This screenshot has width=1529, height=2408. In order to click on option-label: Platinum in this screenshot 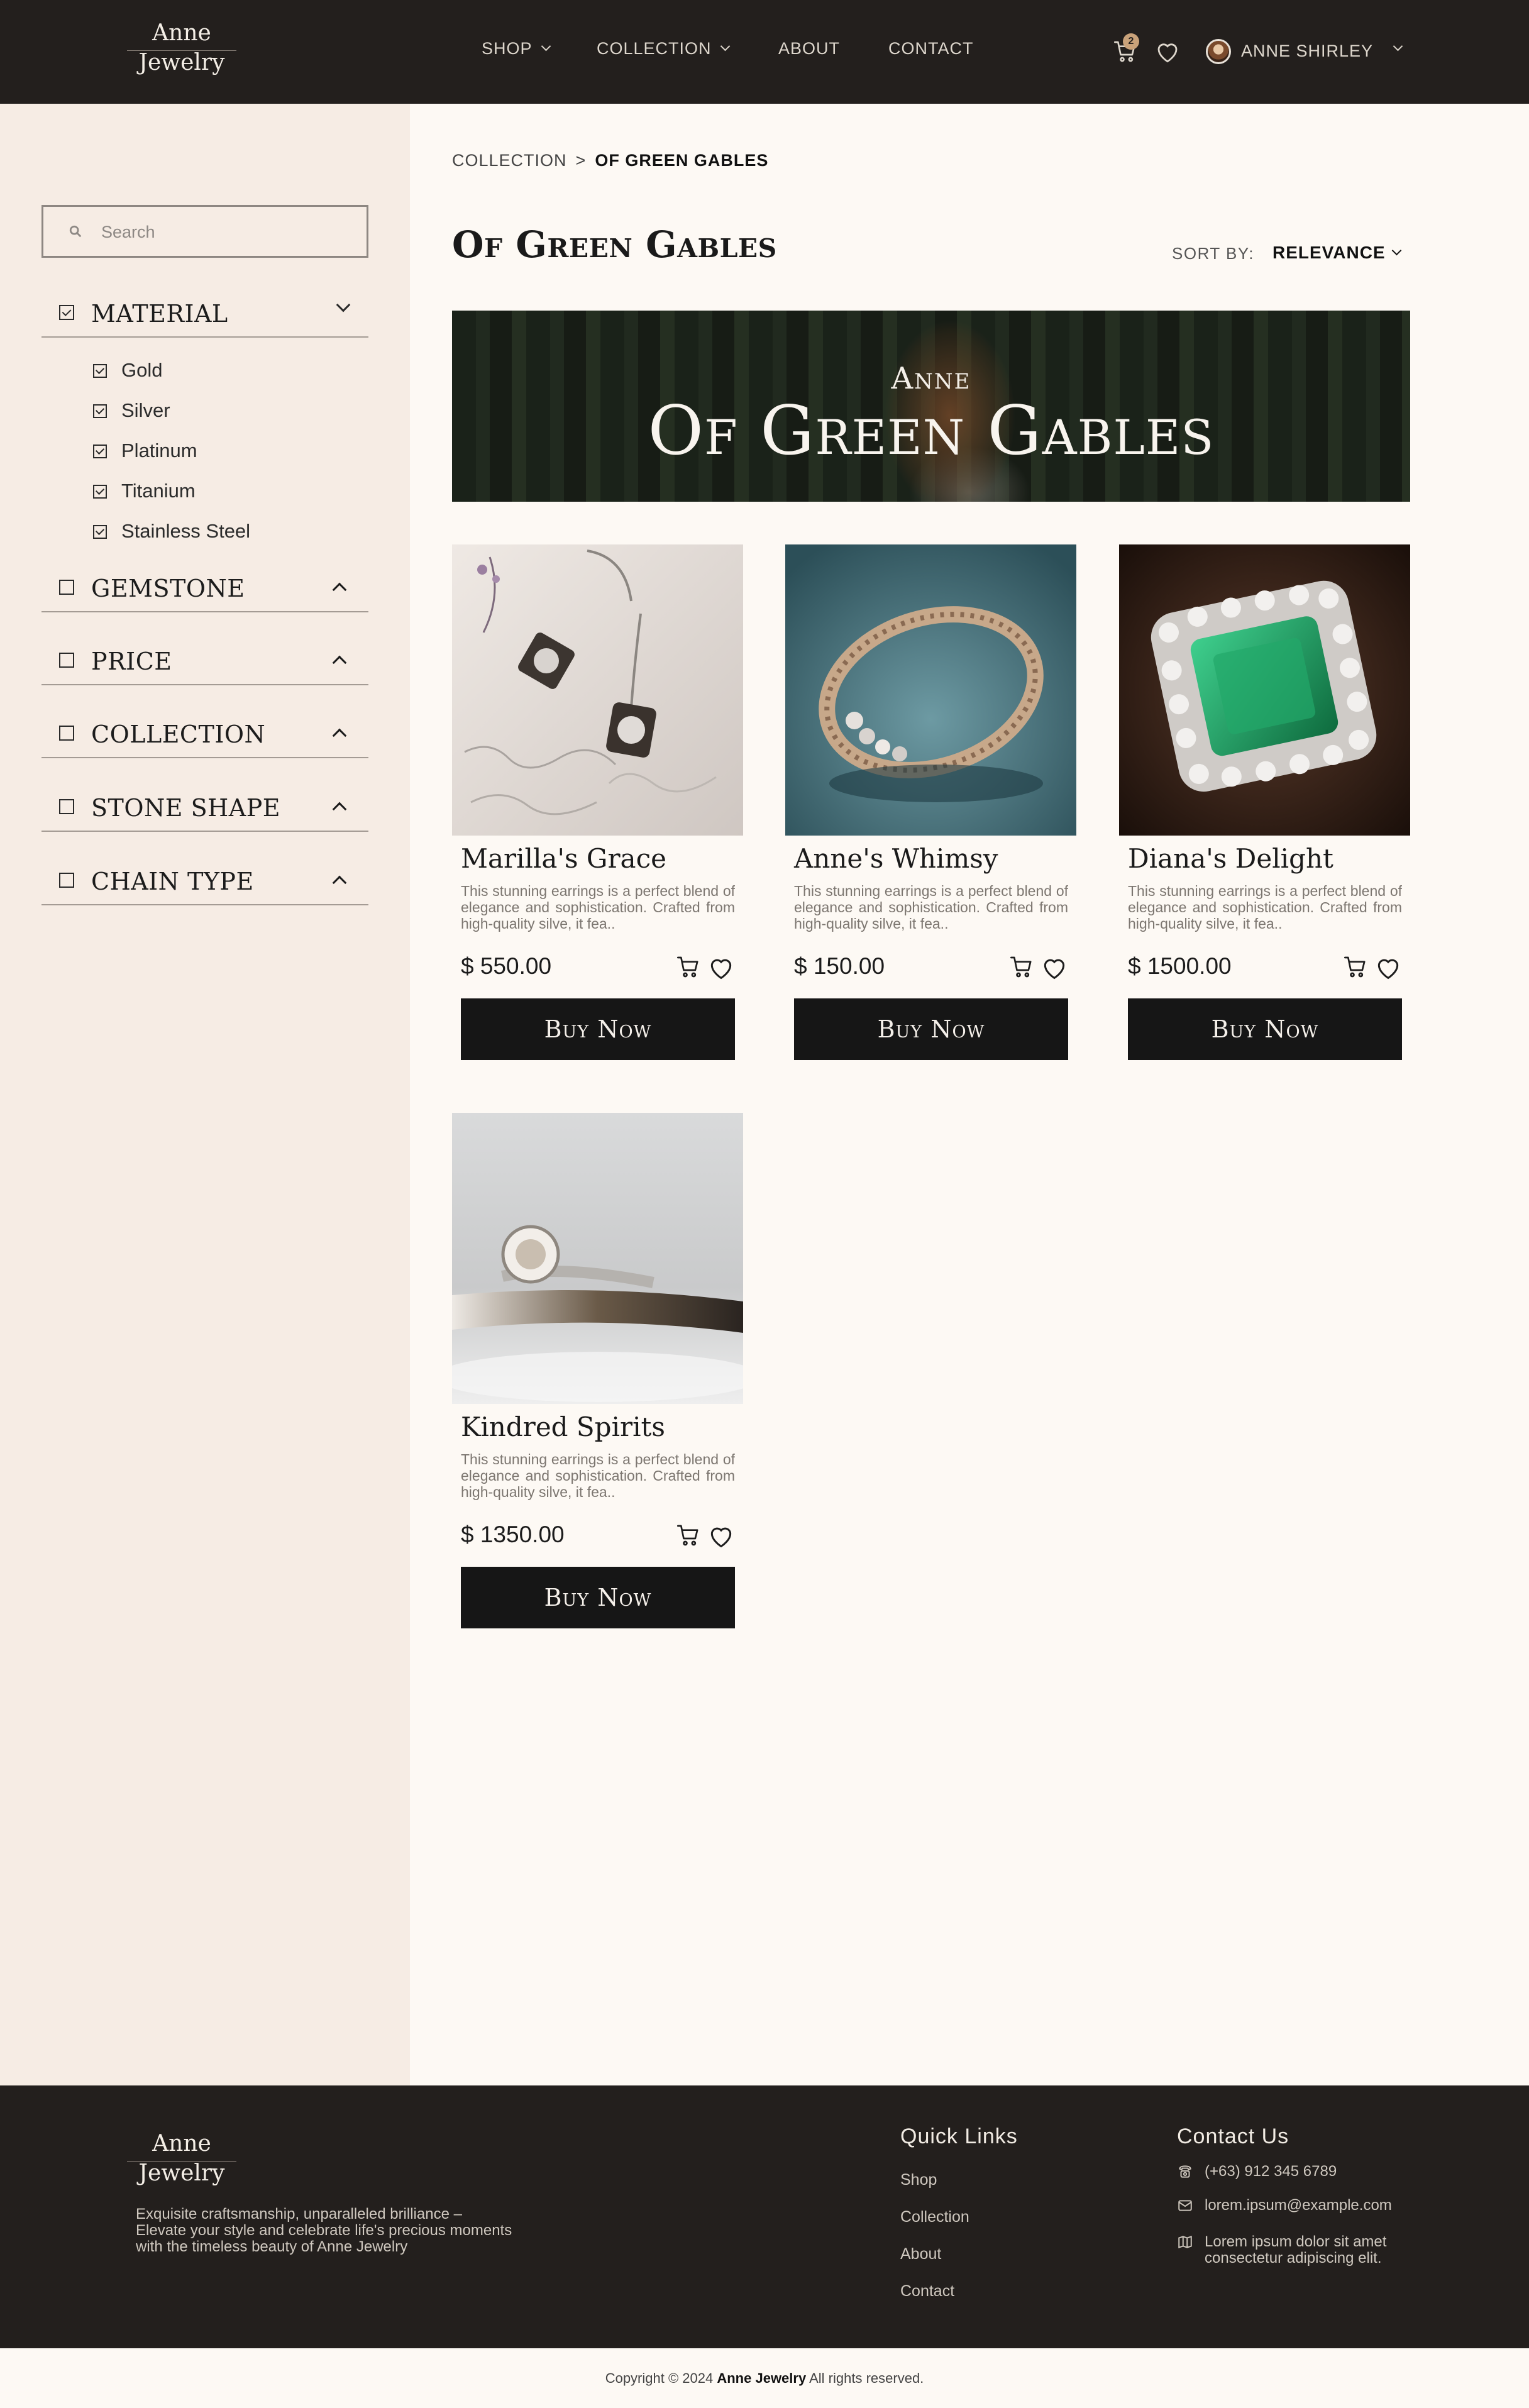, I will do `click(159, 450)`.